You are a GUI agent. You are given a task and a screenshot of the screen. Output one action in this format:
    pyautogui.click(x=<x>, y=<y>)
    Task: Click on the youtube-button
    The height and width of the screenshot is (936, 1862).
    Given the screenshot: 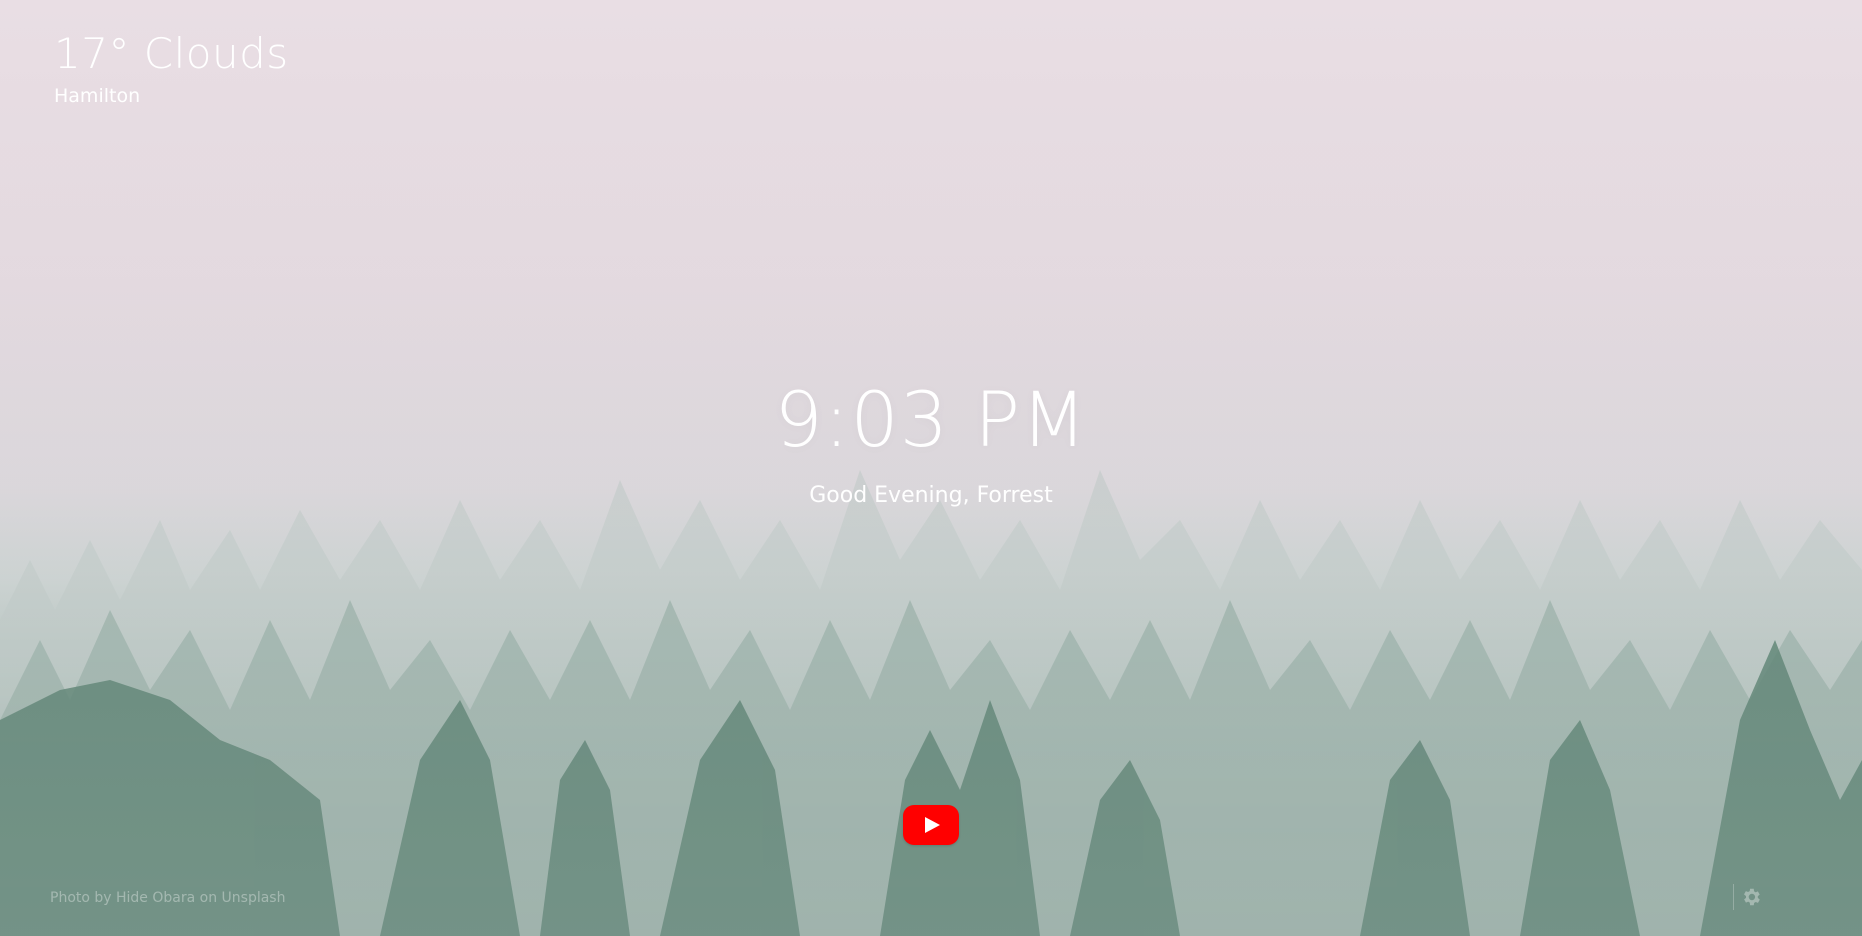 What is the action you would take?
    pyautogui.click(x=931, y=825)
    